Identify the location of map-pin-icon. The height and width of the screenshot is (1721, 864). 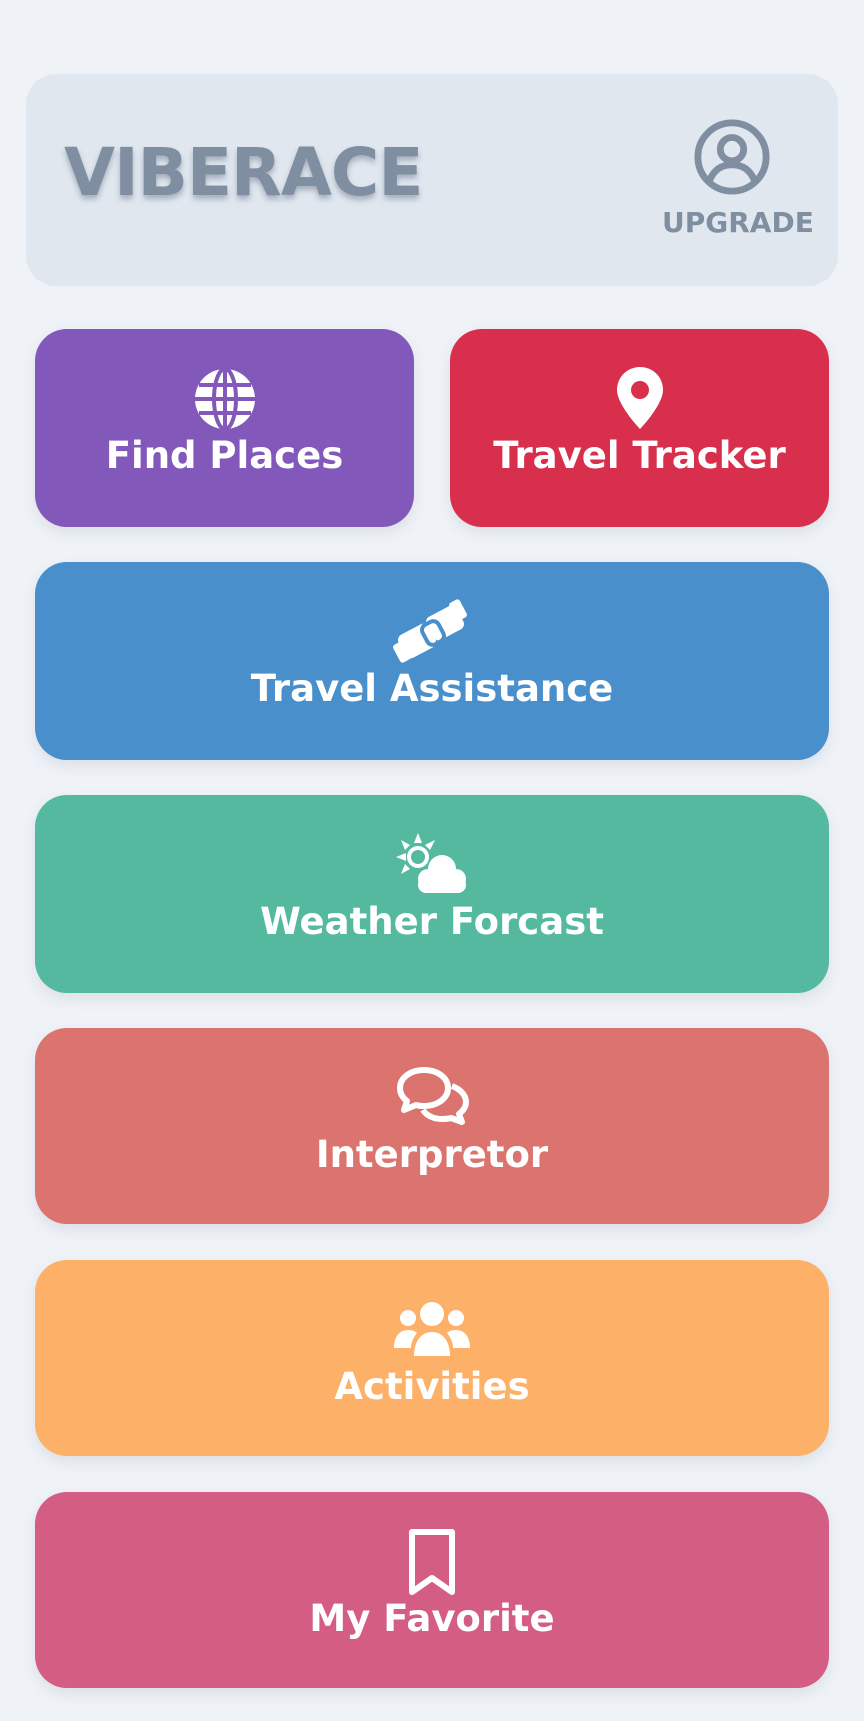
(639, 398).